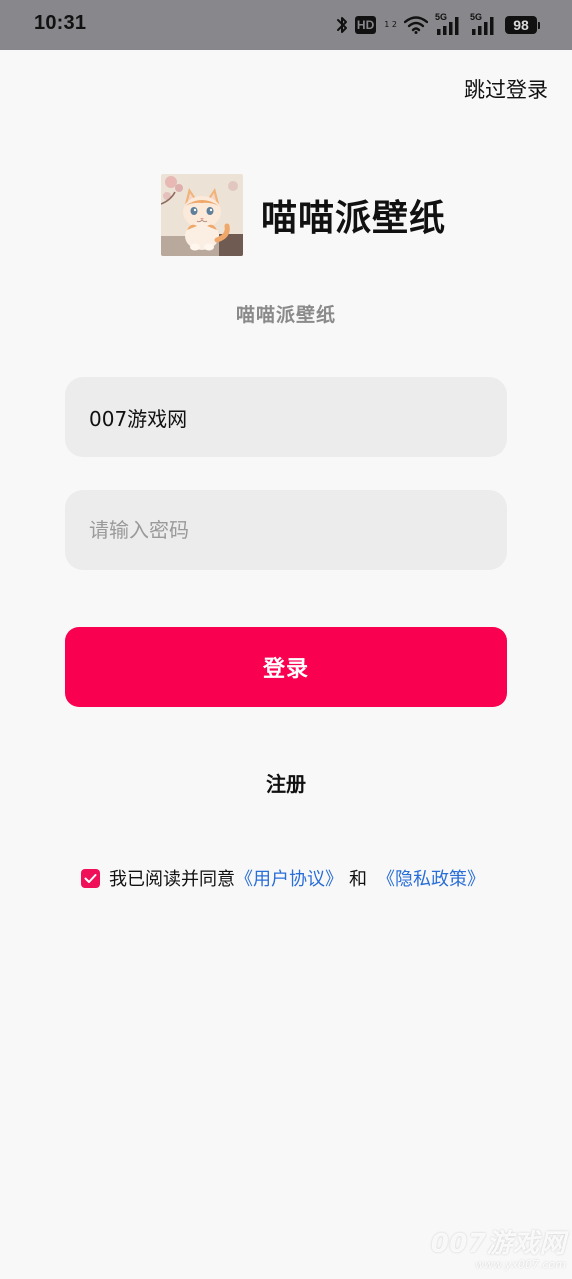 The height and width of the screenshot is (1279, 572). I want to click on watermark-title: 007游戏网, so click(498, 1244).